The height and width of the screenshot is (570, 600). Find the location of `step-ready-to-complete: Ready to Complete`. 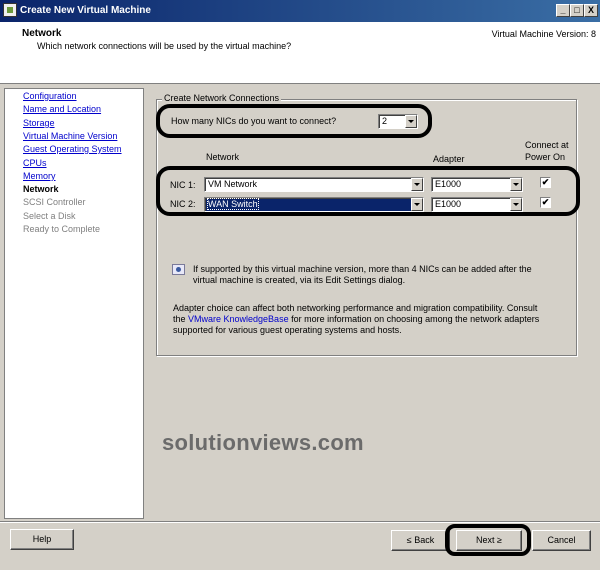

step-ready-to-complete: Ready to Complete is located at coordinates (62, 229).